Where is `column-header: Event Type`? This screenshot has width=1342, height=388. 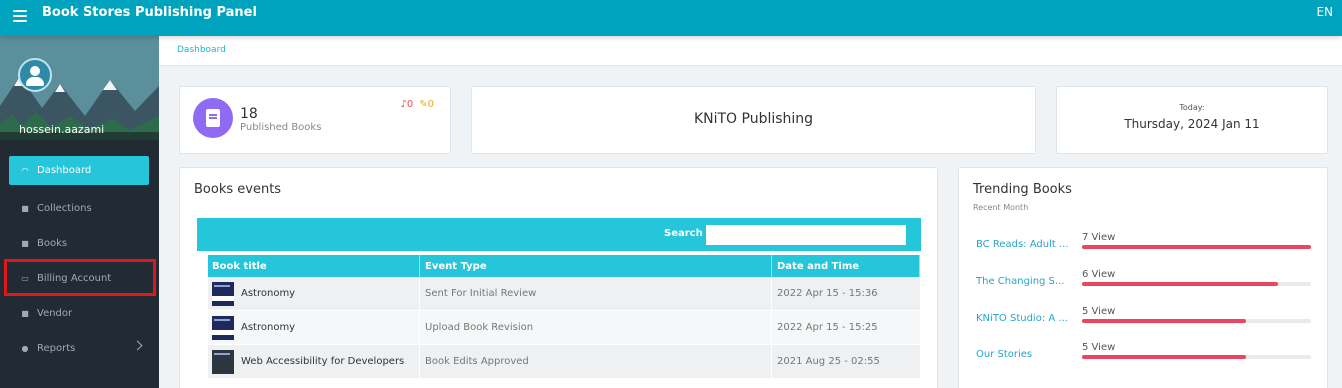
column-header: Event Type is located at coordinates (596, 266).